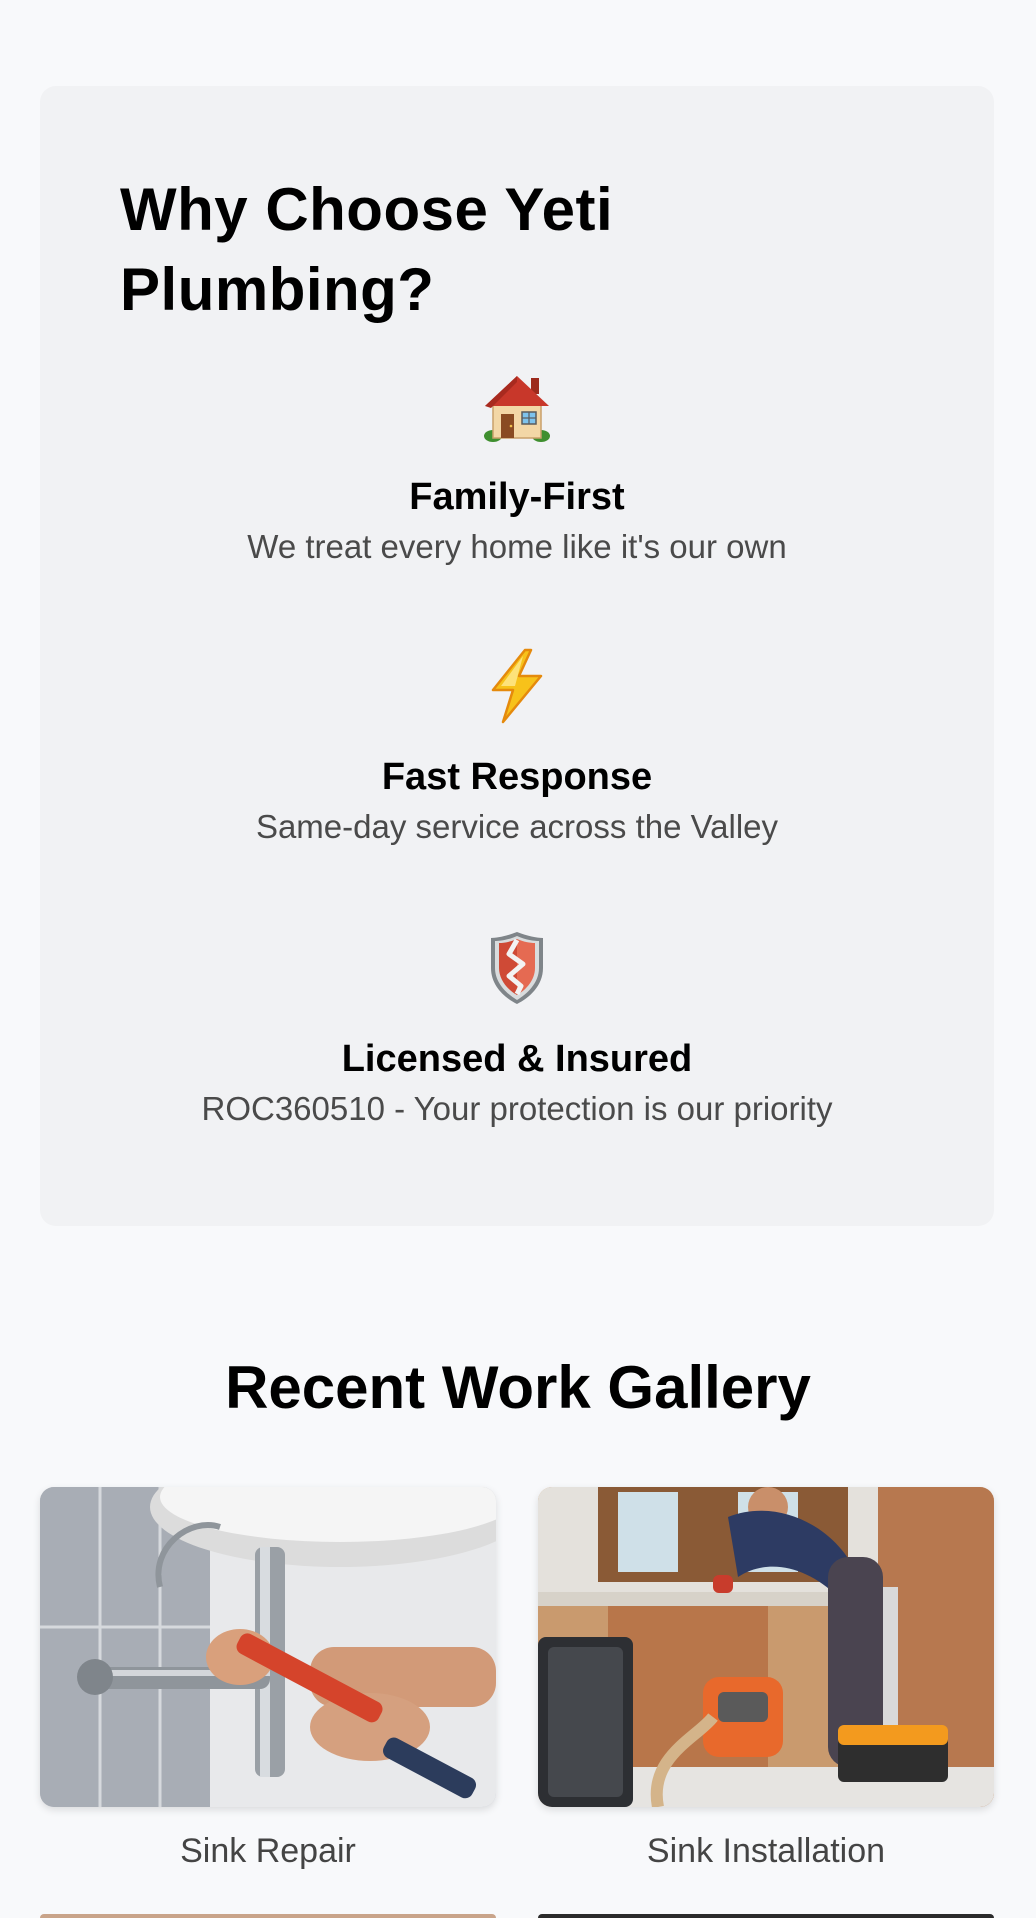 Image resolution: width=1036 pixels, height=1918 pixels. Describe the element at coordinates (517, 968) in the screenshot. I see `shield-icon` at that location.